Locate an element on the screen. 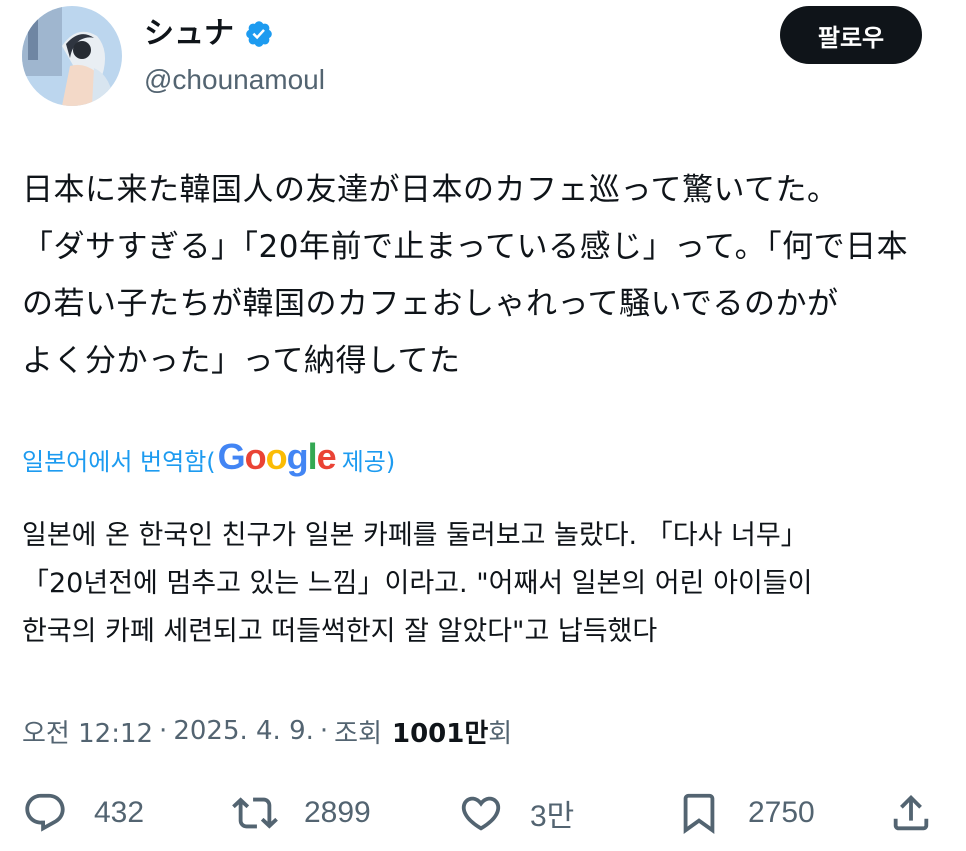 This screenshot has height=851, width=966. tweet-line: 日本に来た韓国人の友達が日本のカフェ巡って驚いてた。 is located at coordinates (430, 190).